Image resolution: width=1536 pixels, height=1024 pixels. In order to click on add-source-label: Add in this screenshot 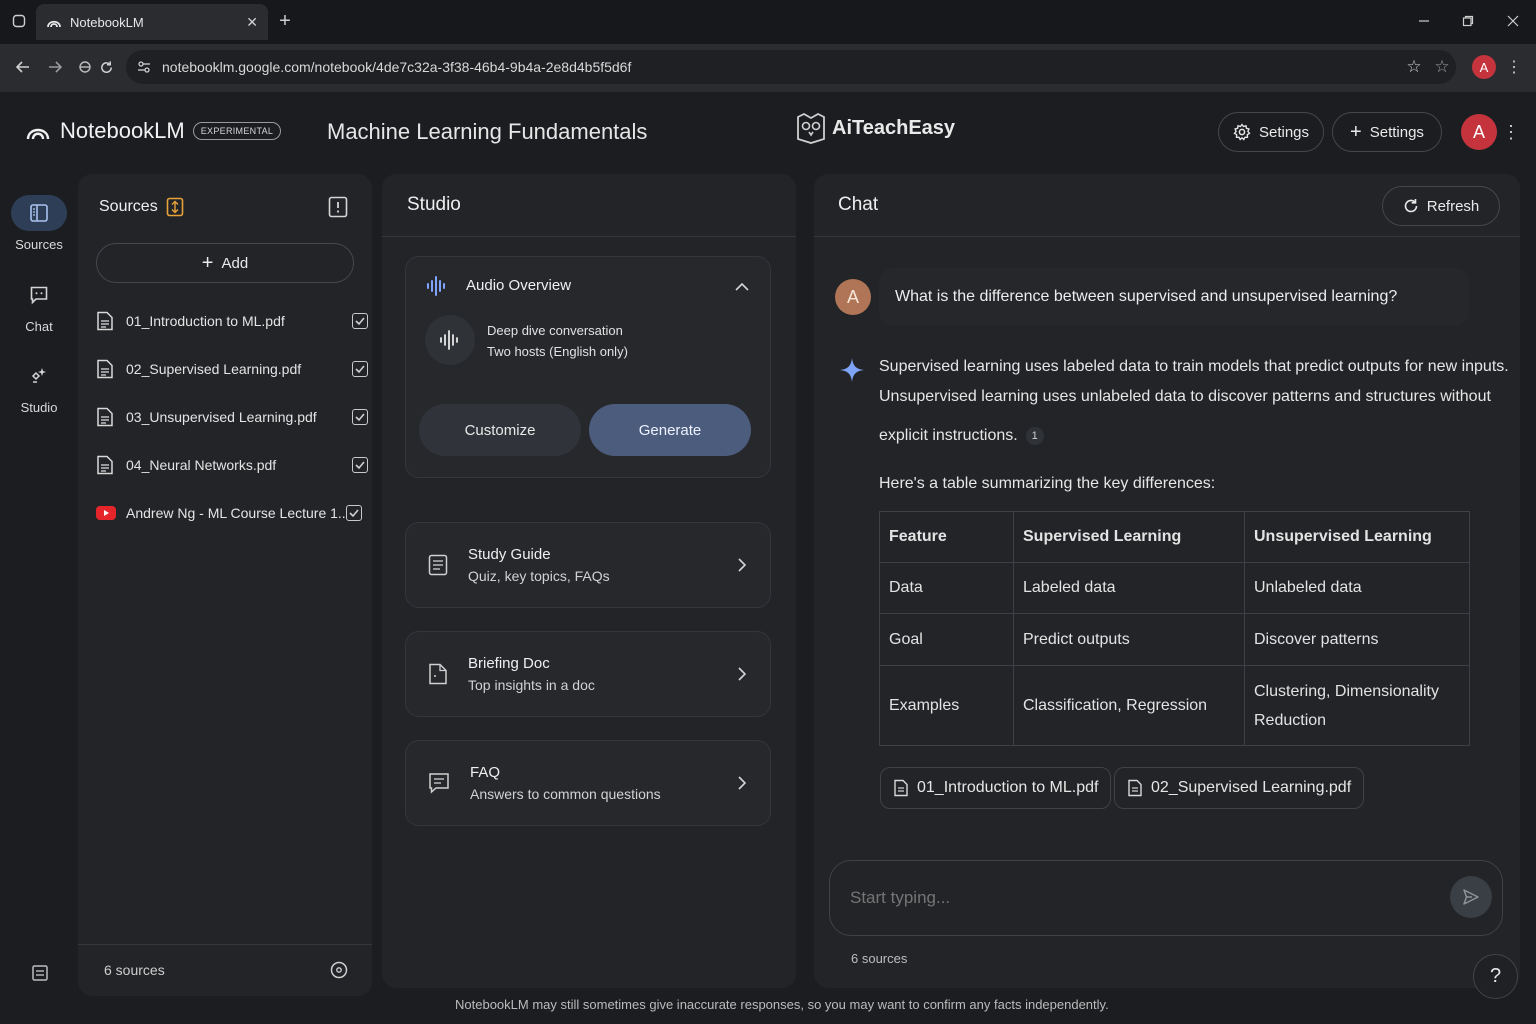, I will do `click(235, 263)`.